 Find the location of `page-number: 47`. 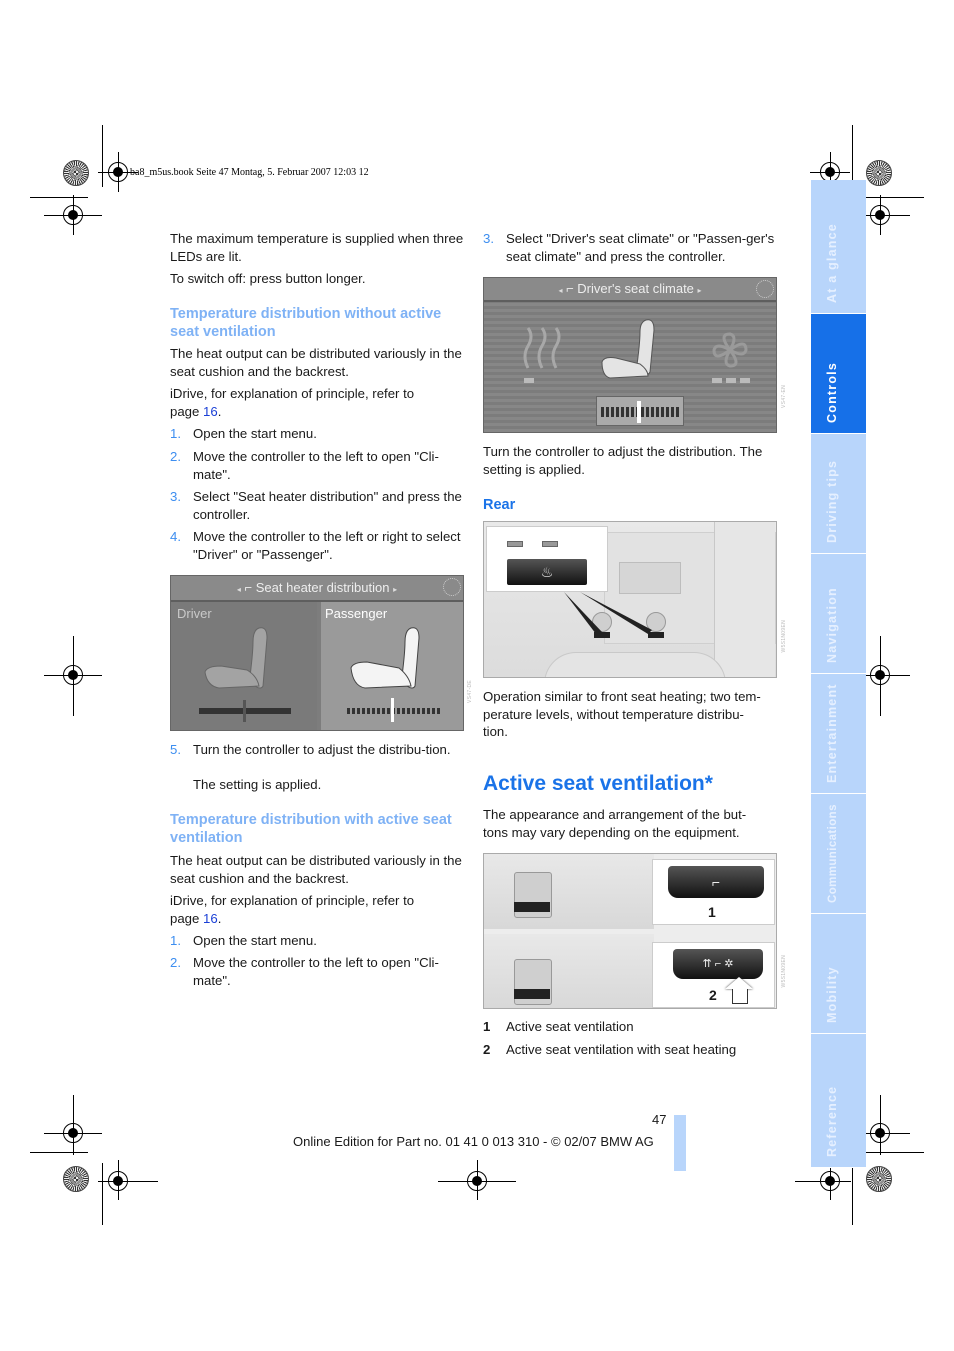

page-number: 47 is located at coordinates (659, 1119).